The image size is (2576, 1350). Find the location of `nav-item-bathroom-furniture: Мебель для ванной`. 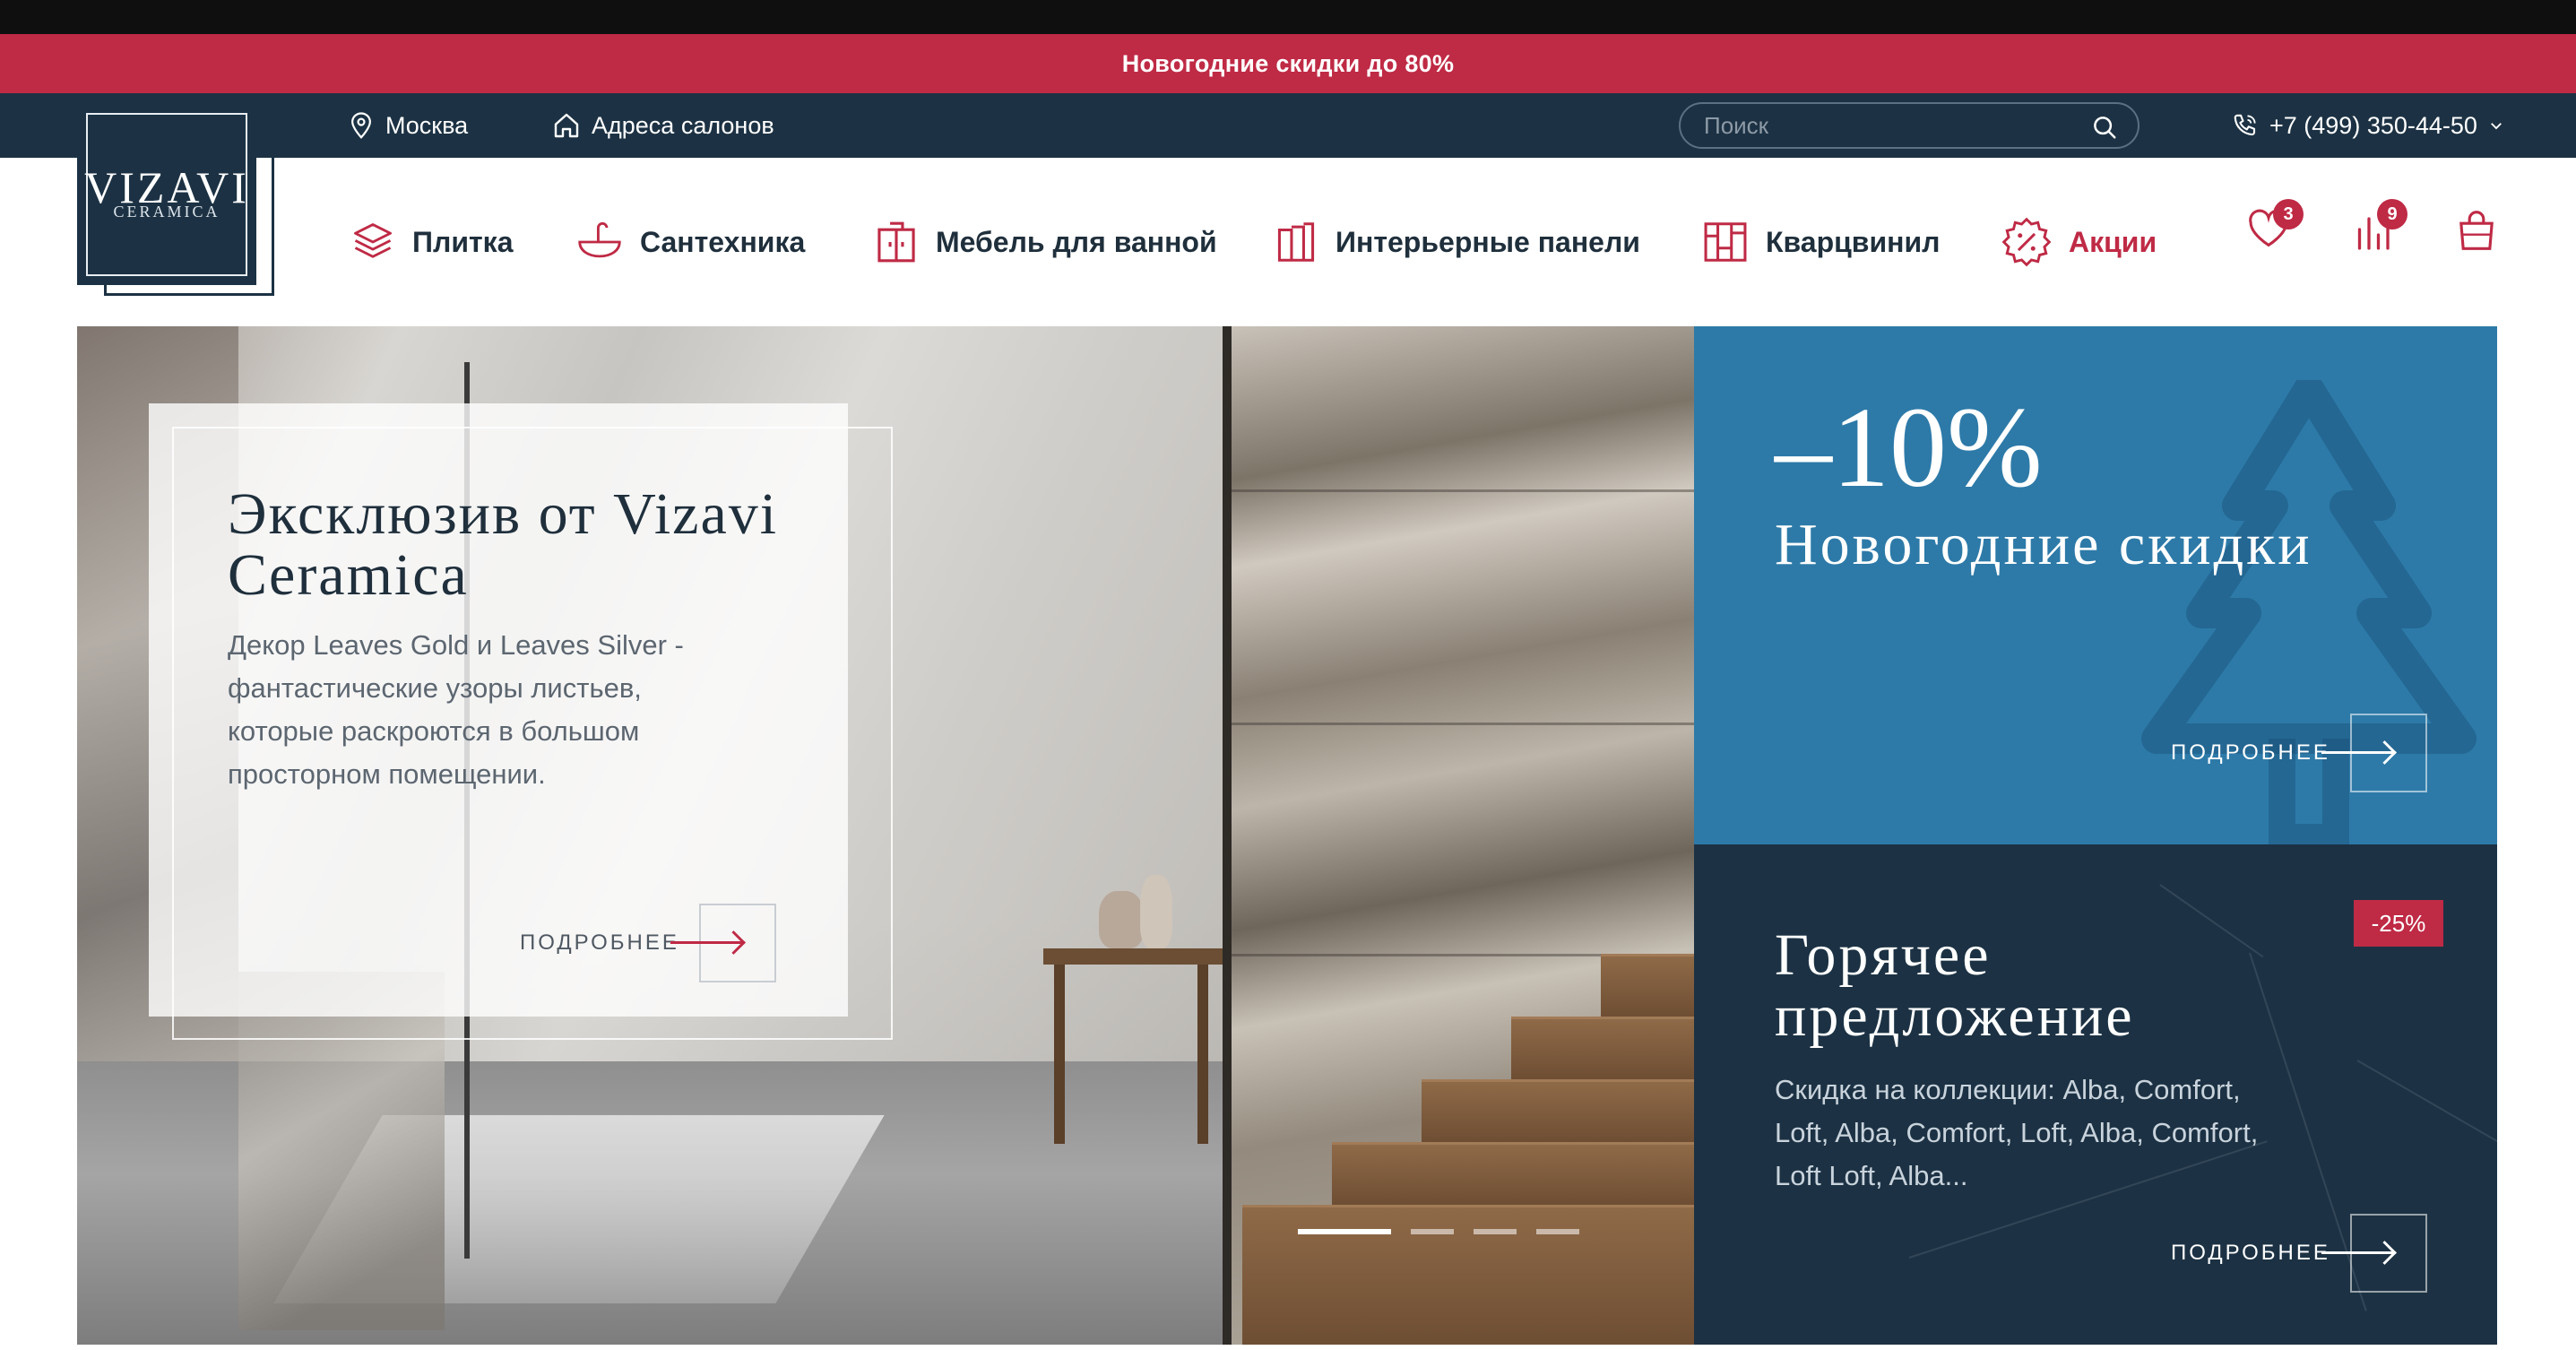

nav-item-bathroom-furniture: Мебель для ванной is located at coordinates (1045, 242).